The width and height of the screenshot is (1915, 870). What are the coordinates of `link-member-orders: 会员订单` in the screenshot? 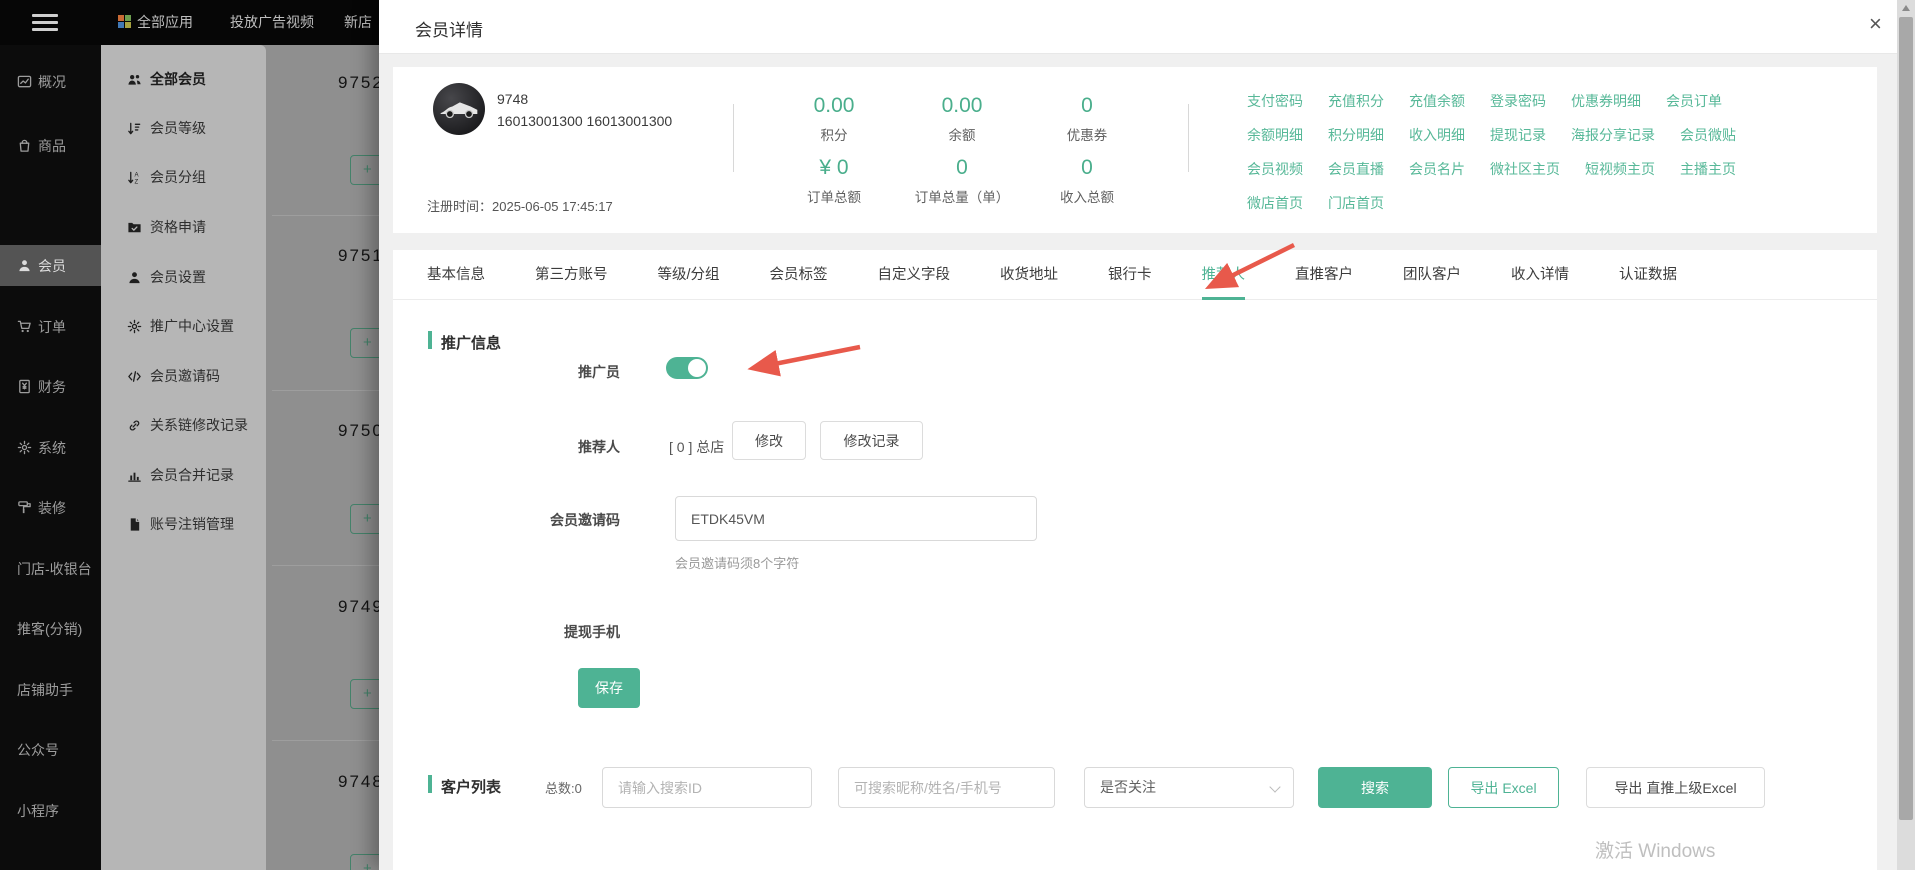 It's located at (1694, 101).